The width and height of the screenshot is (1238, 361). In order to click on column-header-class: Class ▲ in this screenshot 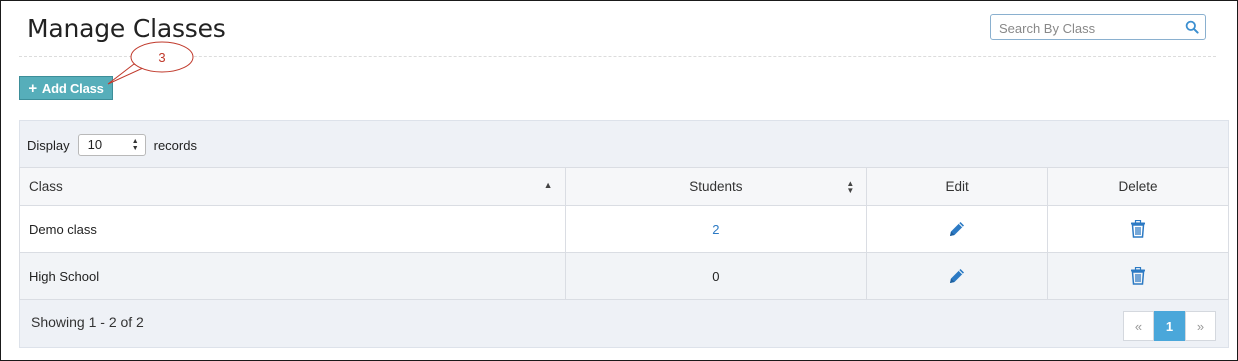, I will do `click(292, 186)`.